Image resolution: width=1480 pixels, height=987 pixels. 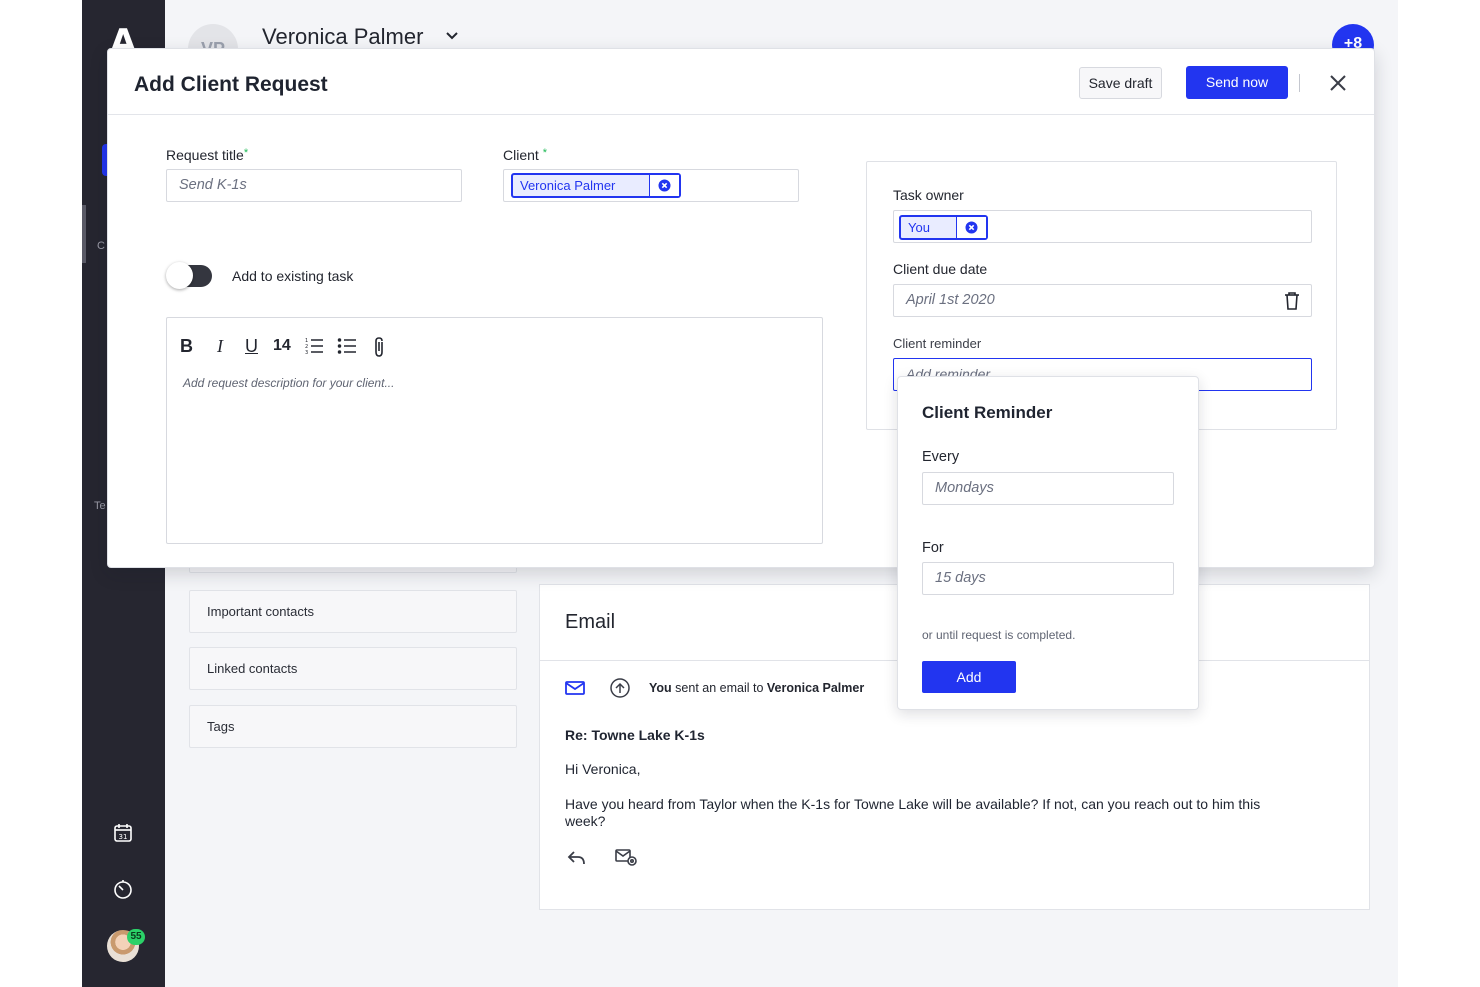 I want to click on save-draft-button: Save draft, so click(x=1120, y=83).